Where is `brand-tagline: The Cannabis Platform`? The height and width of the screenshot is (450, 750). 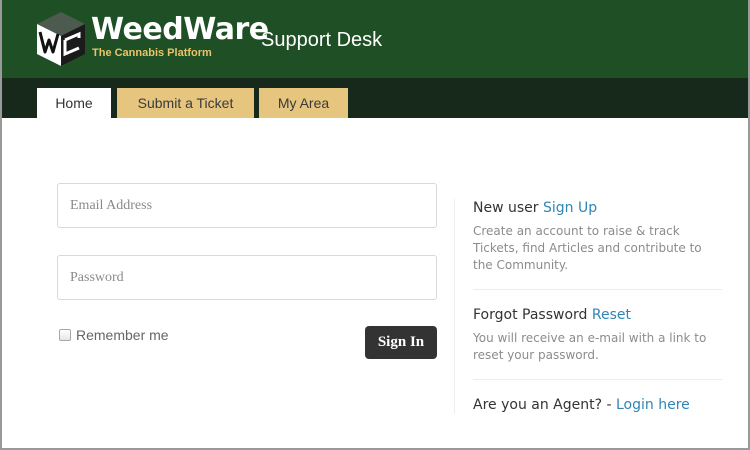 brand-tagline: The Cannabis Platform is located at coordinates (152, 53).